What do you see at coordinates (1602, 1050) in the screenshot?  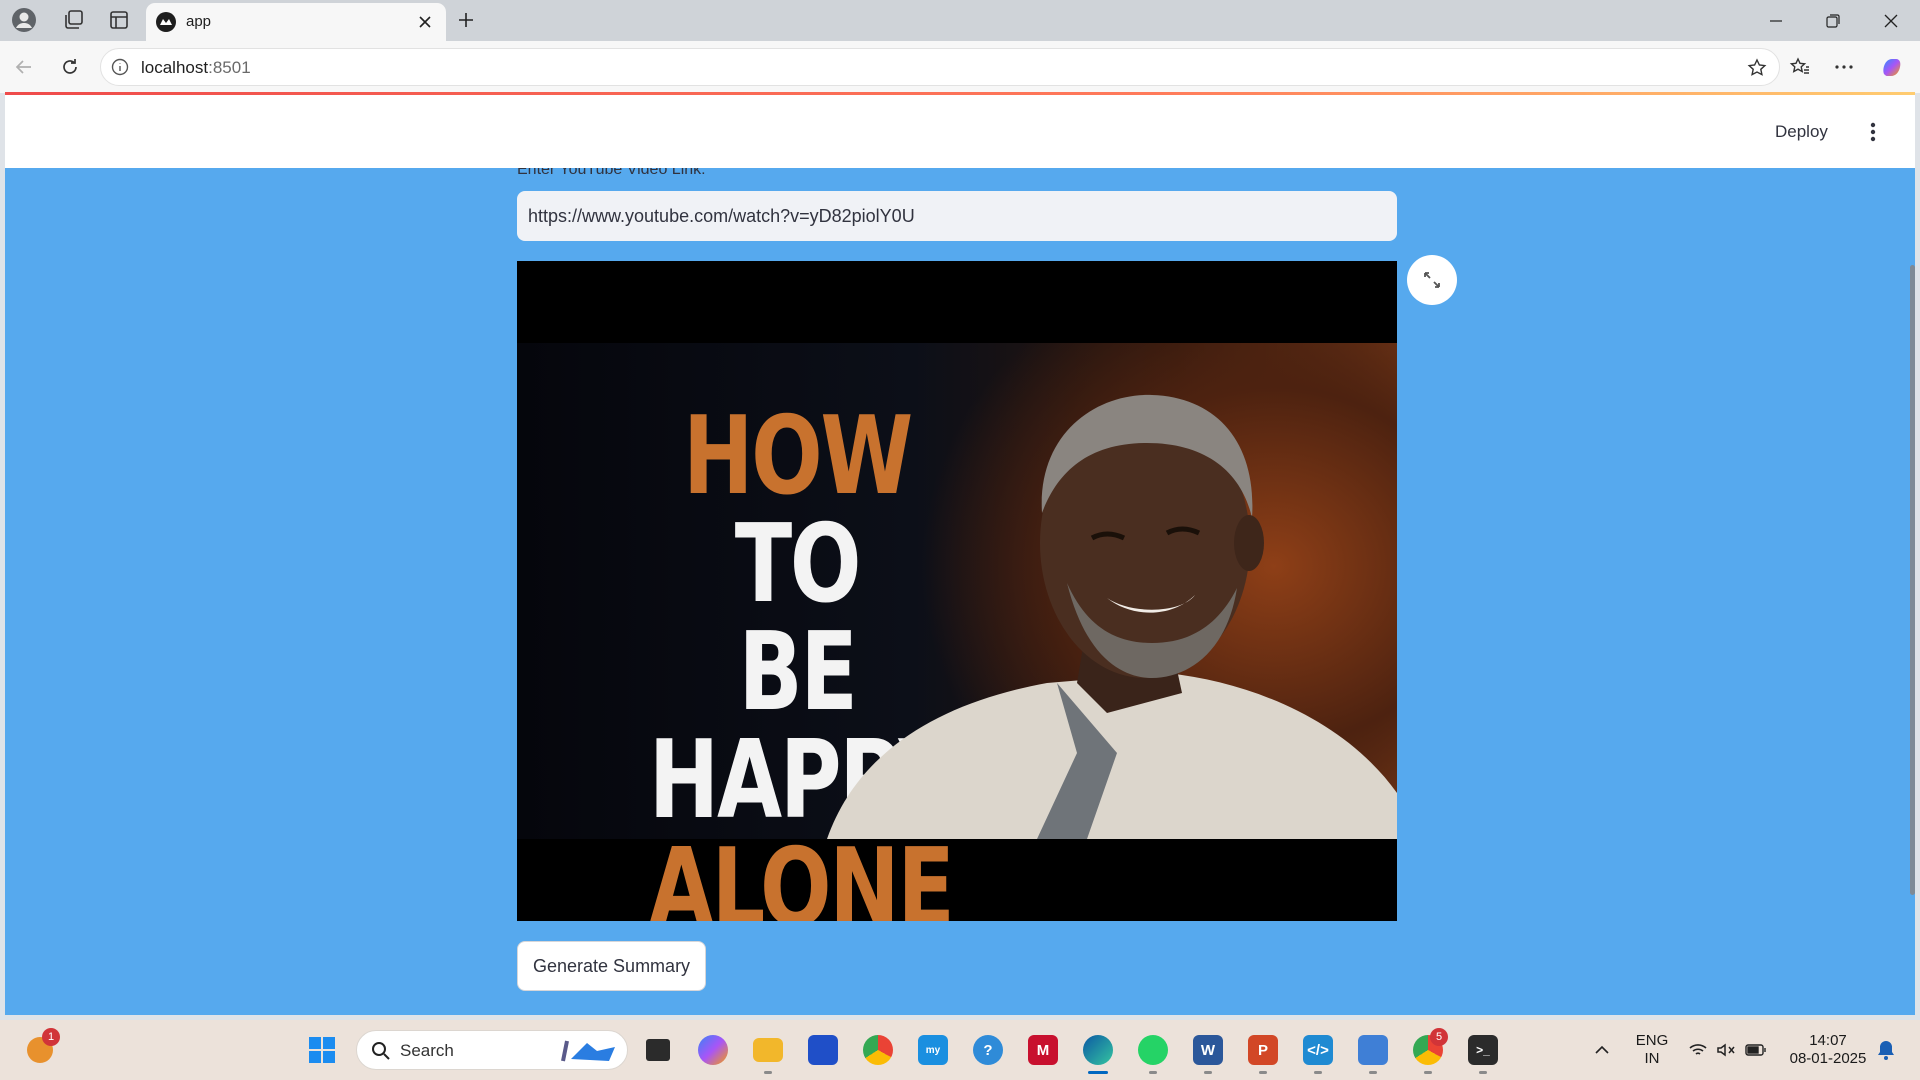 I see `show-hidden-icons-chevron-icon` at bounding box center [1602, 1050].